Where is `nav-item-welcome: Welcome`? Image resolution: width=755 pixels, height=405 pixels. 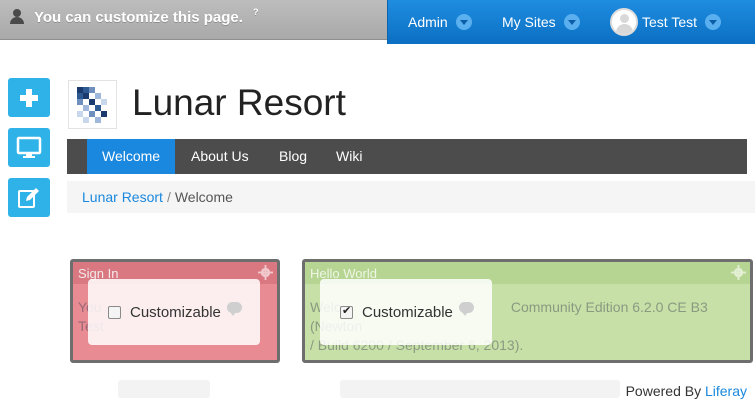 nav-item-welcome: Welcome is located at coordinates (131, 156).